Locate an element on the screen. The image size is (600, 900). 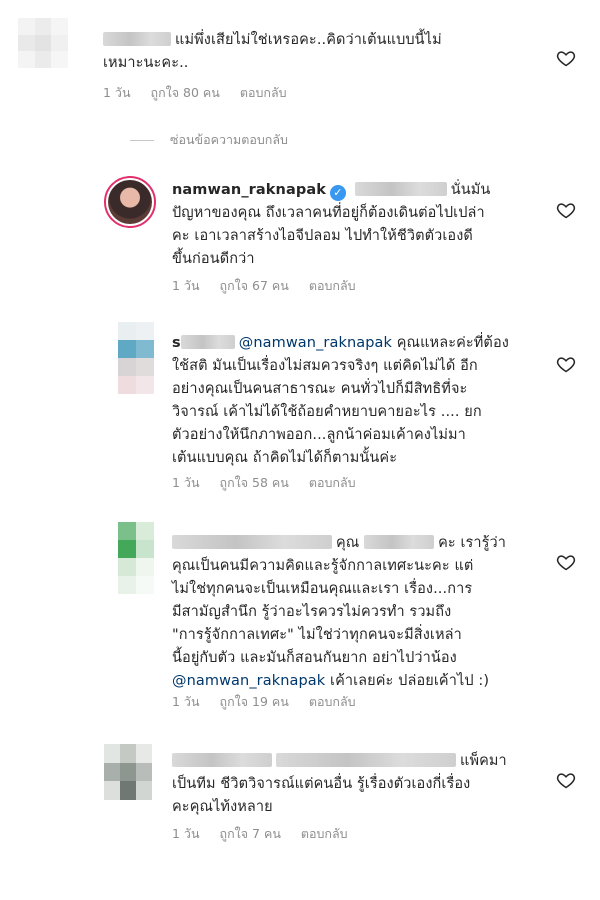
comment-meta: 1 วัน ถูกใจ 19 คน ตอบกลับ is located at coordinates (264, 702).